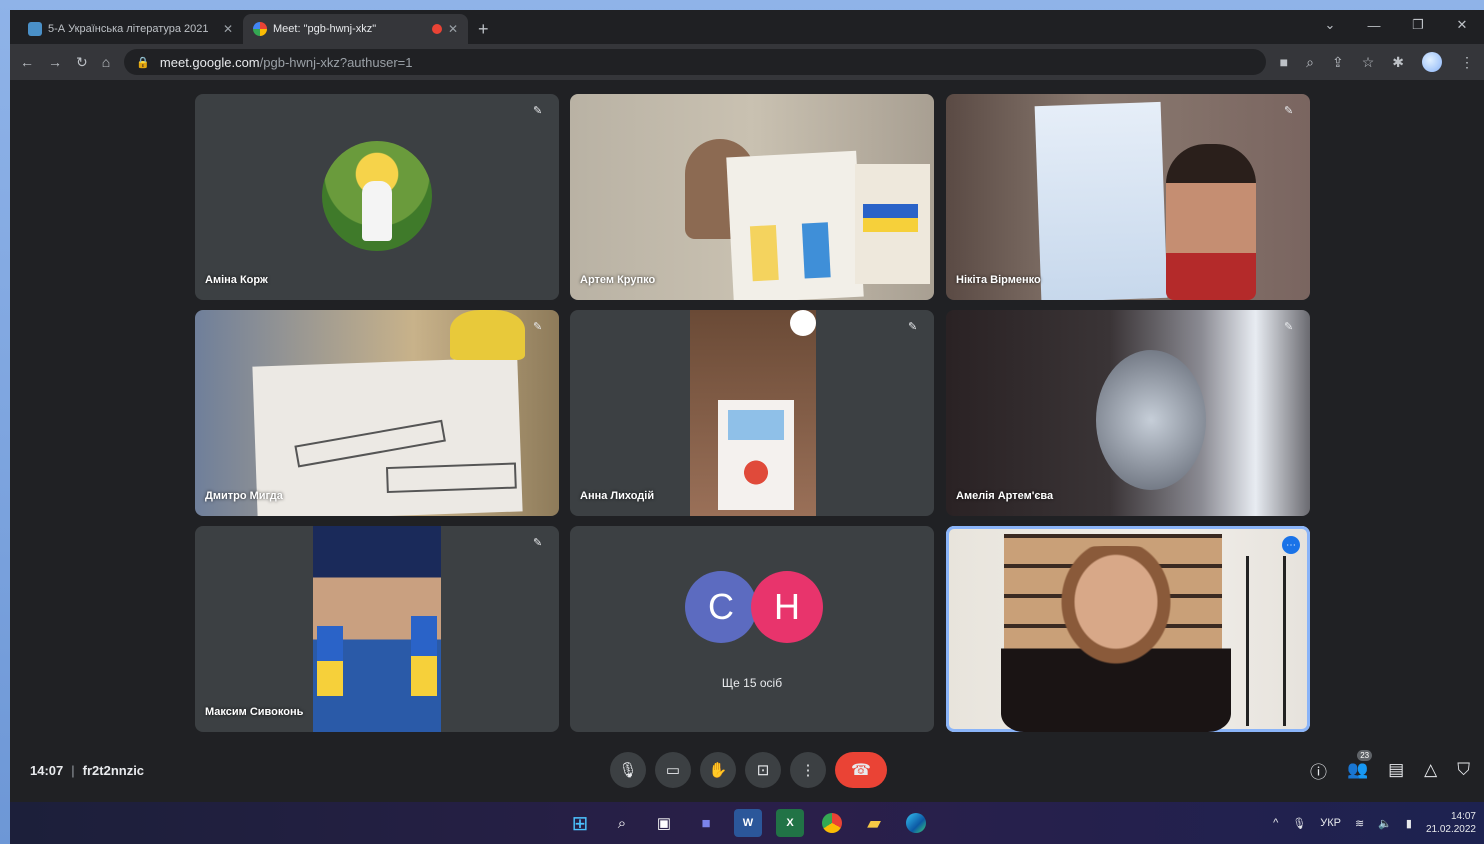 The image size is (1484, 844). Describe the element at coordinates (1377, 62) in the screenshot. I see `toolbar-actions: ■ ⌕ ⇪ ☆ ✱ ⋮` at that location.